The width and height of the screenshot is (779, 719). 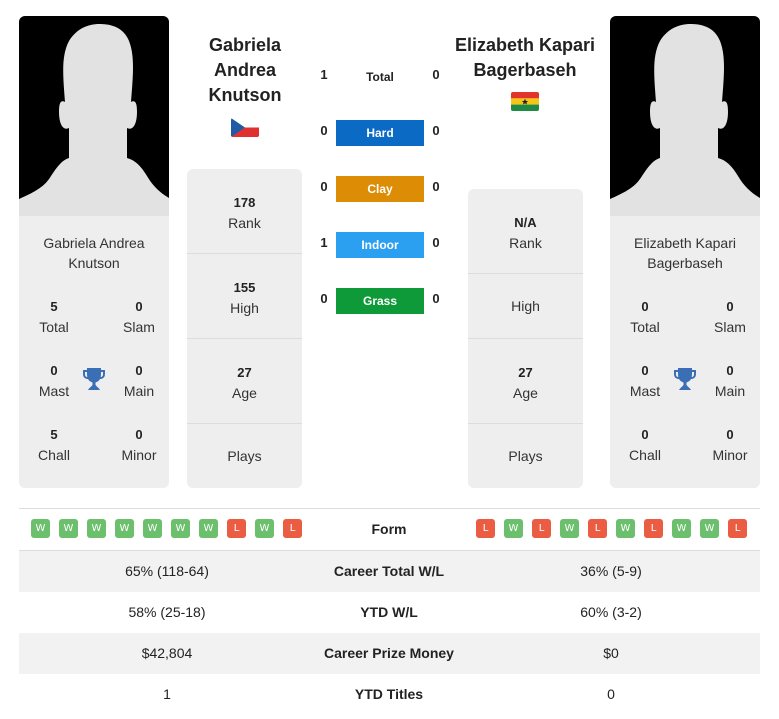 I want to click on surface-badge-clay: Clay, so click(x=380, y=189).